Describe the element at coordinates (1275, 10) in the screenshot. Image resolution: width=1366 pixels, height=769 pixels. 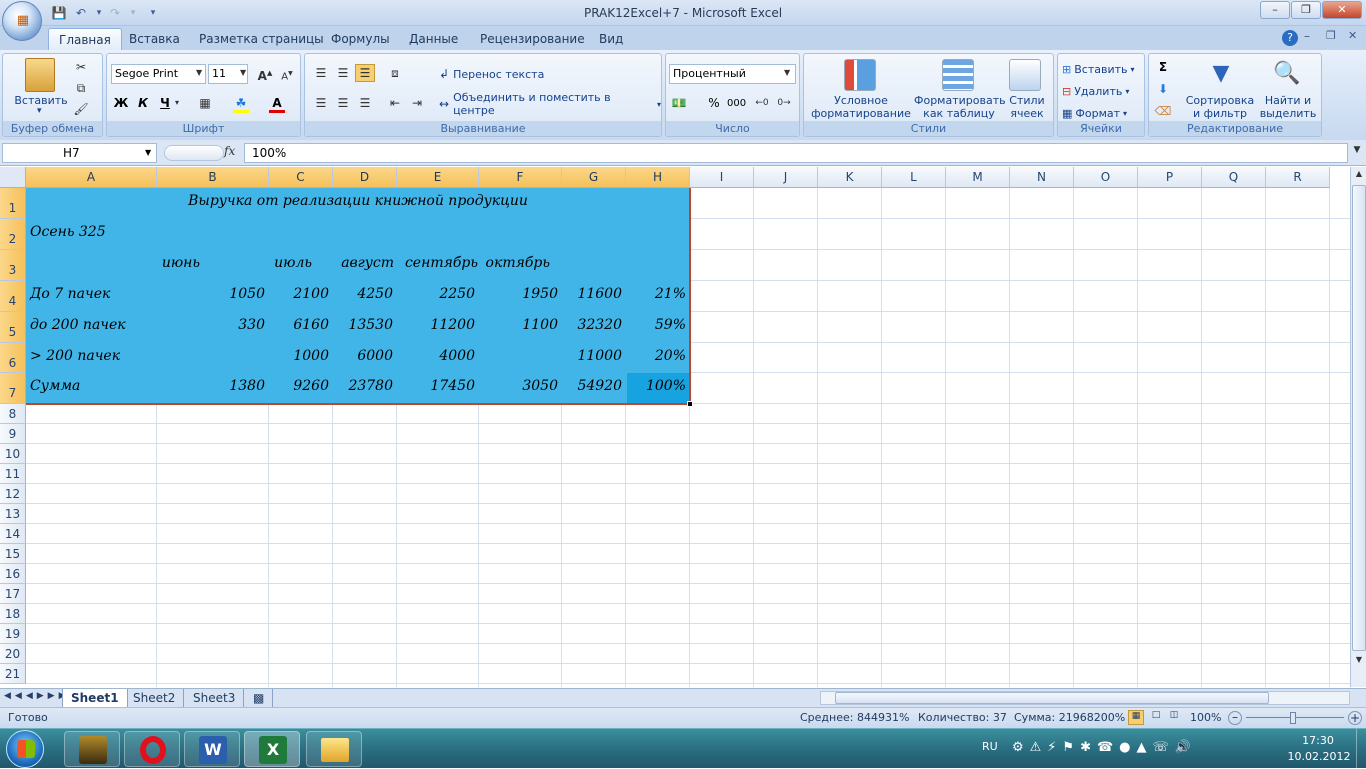
I see `minimize-button: –` at that location.